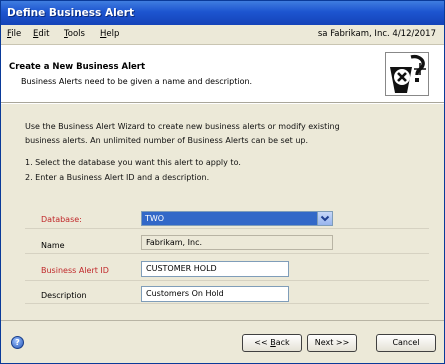 Image resolution: width=445 pixels, height=364 pixels. Describe the element at coordinates (237, 242) in the screenshot. I see `name-field: Fabrikam, Inc.` at that location.